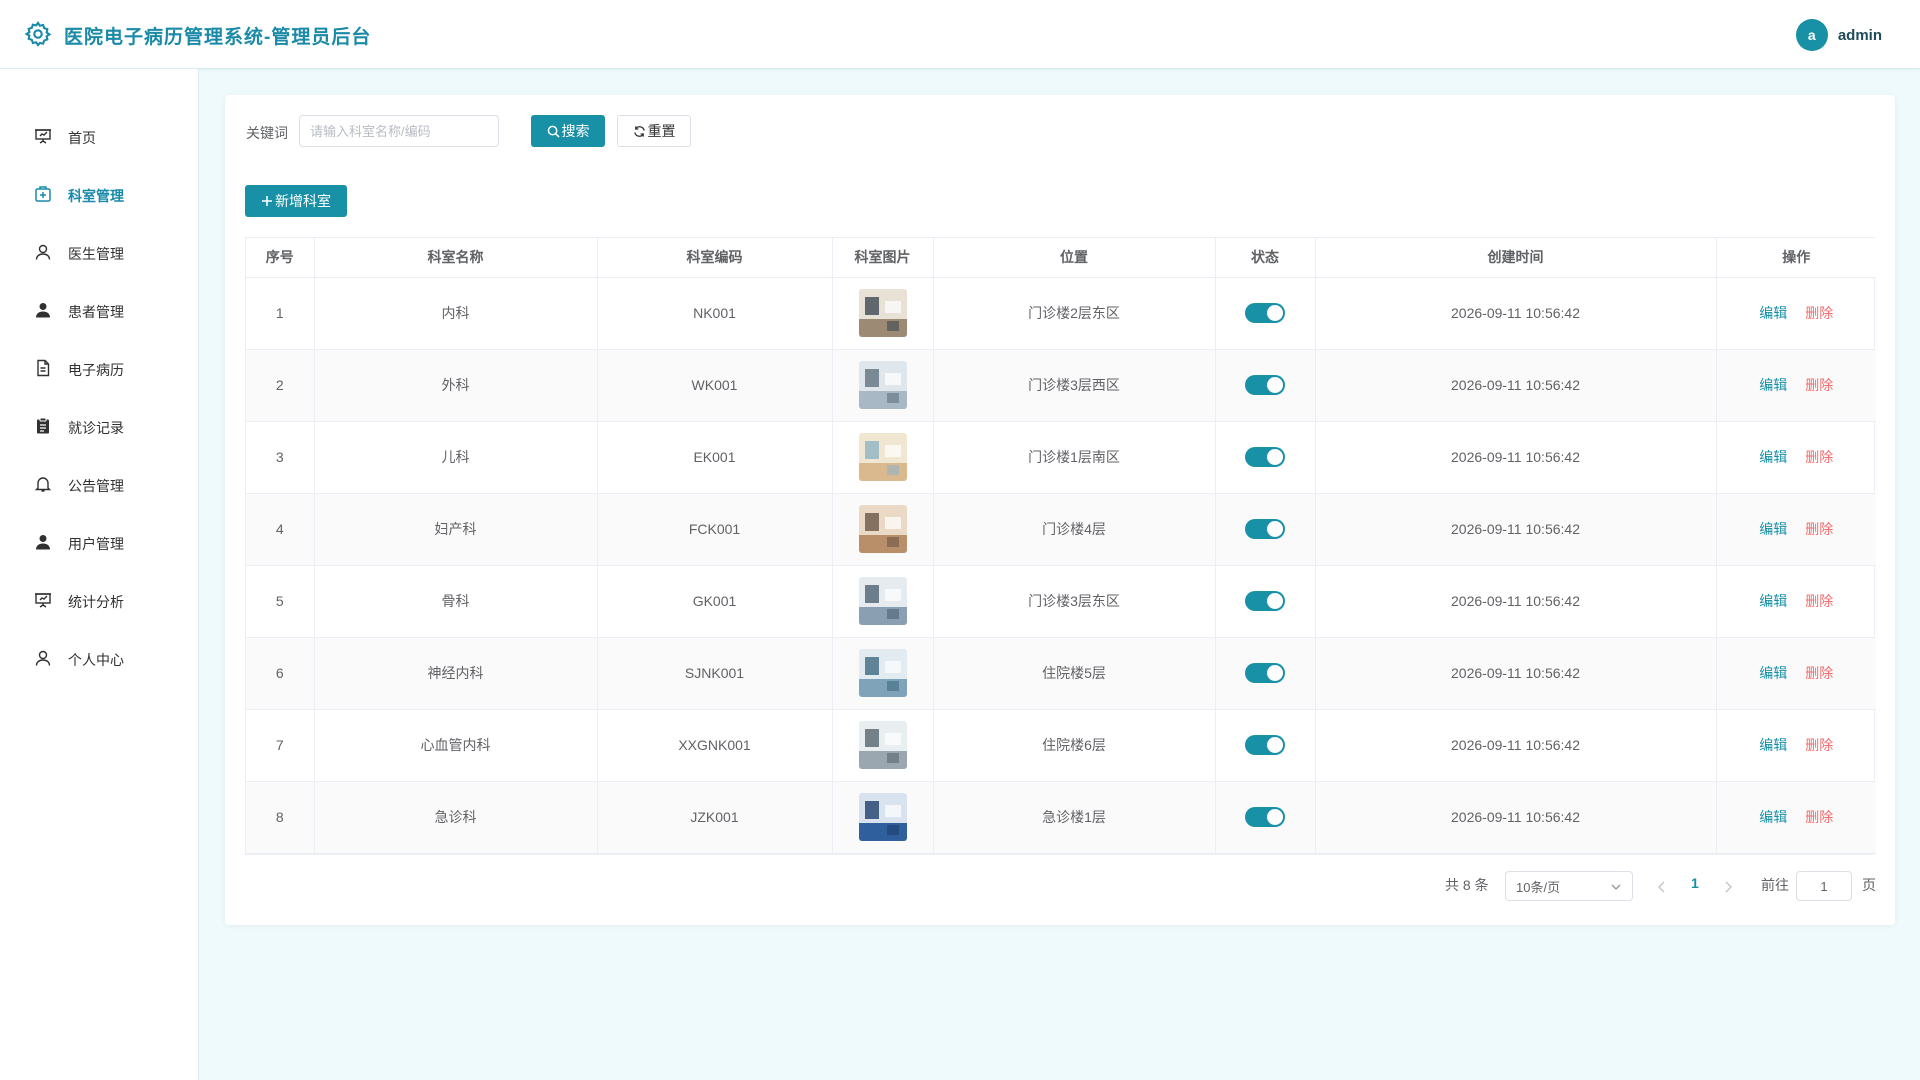 The width and height of the screenshot is (1920, 1080). I want to click on sidebar-item-departments: 科室管理, so click(99, 194).